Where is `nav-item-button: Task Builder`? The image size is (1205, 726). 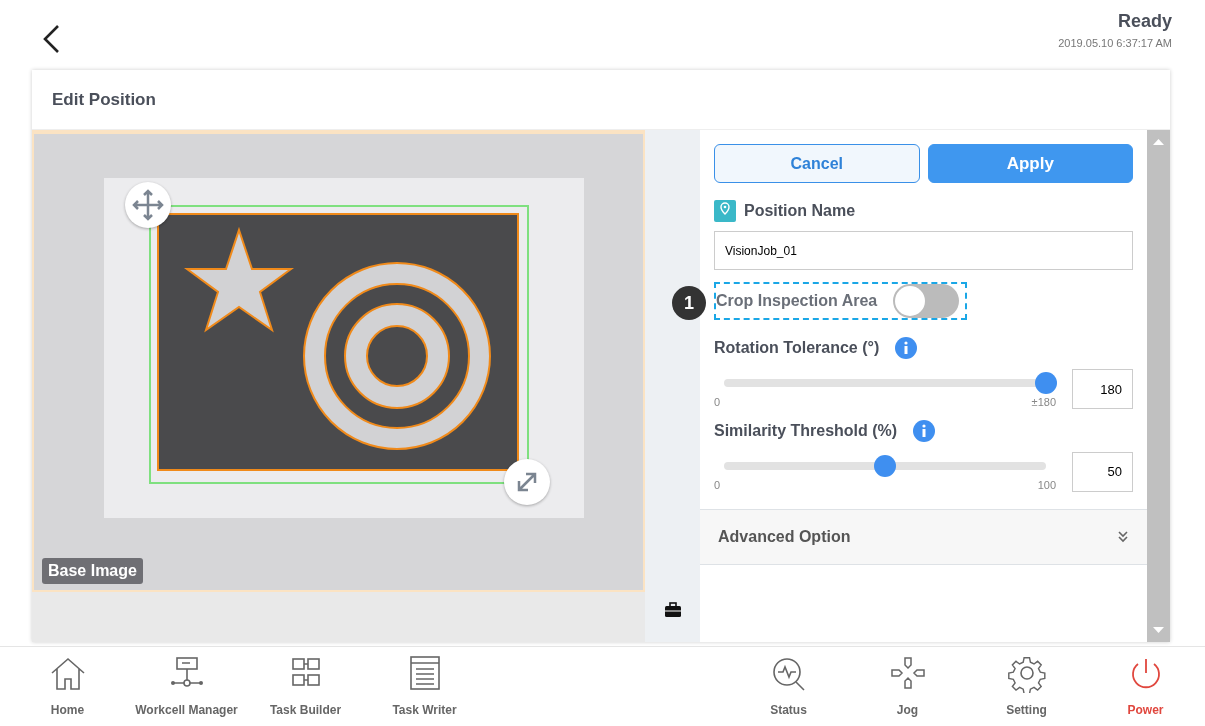 nav-item-button: Task Builder is located at coordinates (305, 683).